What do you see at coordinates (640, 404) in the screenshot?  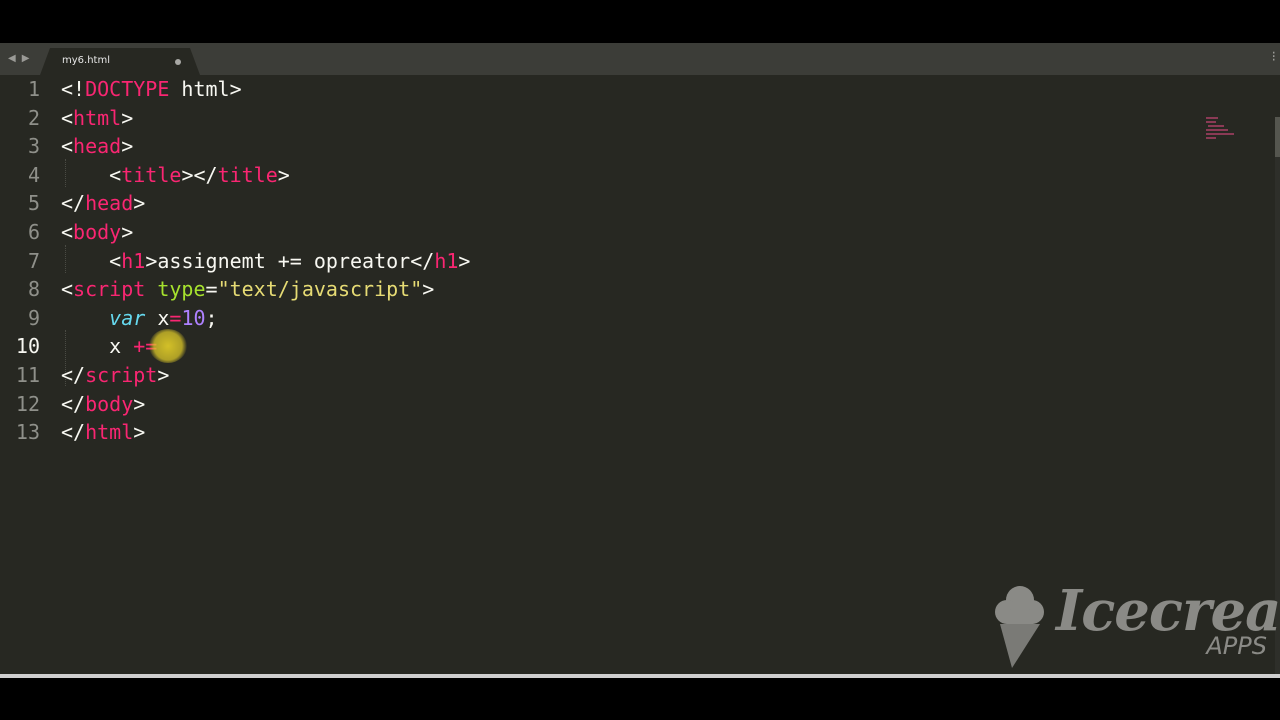 I see `code-line: 12 </body>` at bounding box center [640, 404].